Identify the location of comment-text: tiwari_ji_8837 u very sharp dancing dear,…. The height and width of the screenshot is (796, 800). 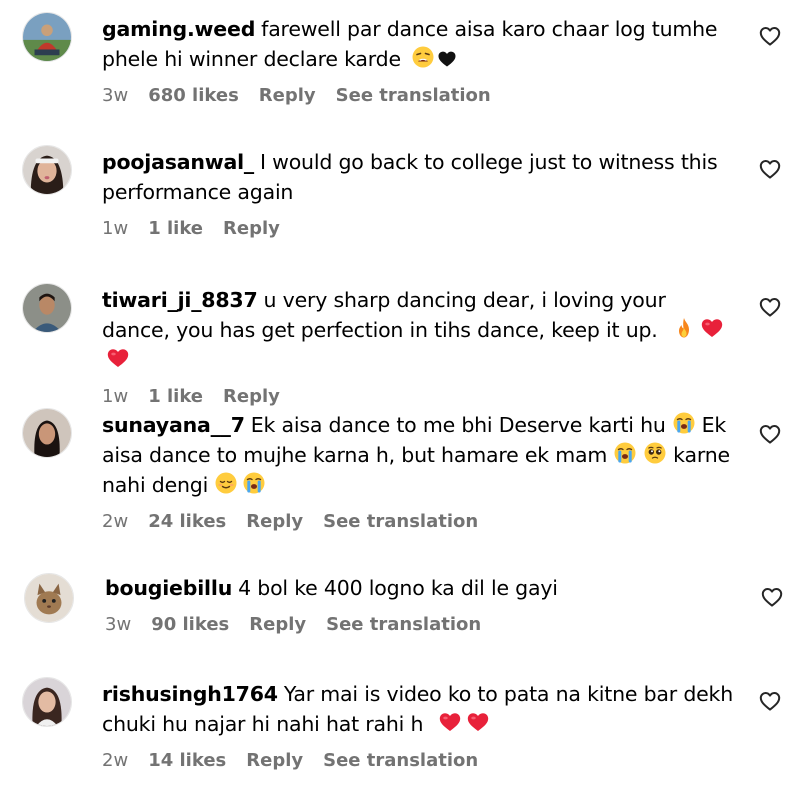
(418, 330).